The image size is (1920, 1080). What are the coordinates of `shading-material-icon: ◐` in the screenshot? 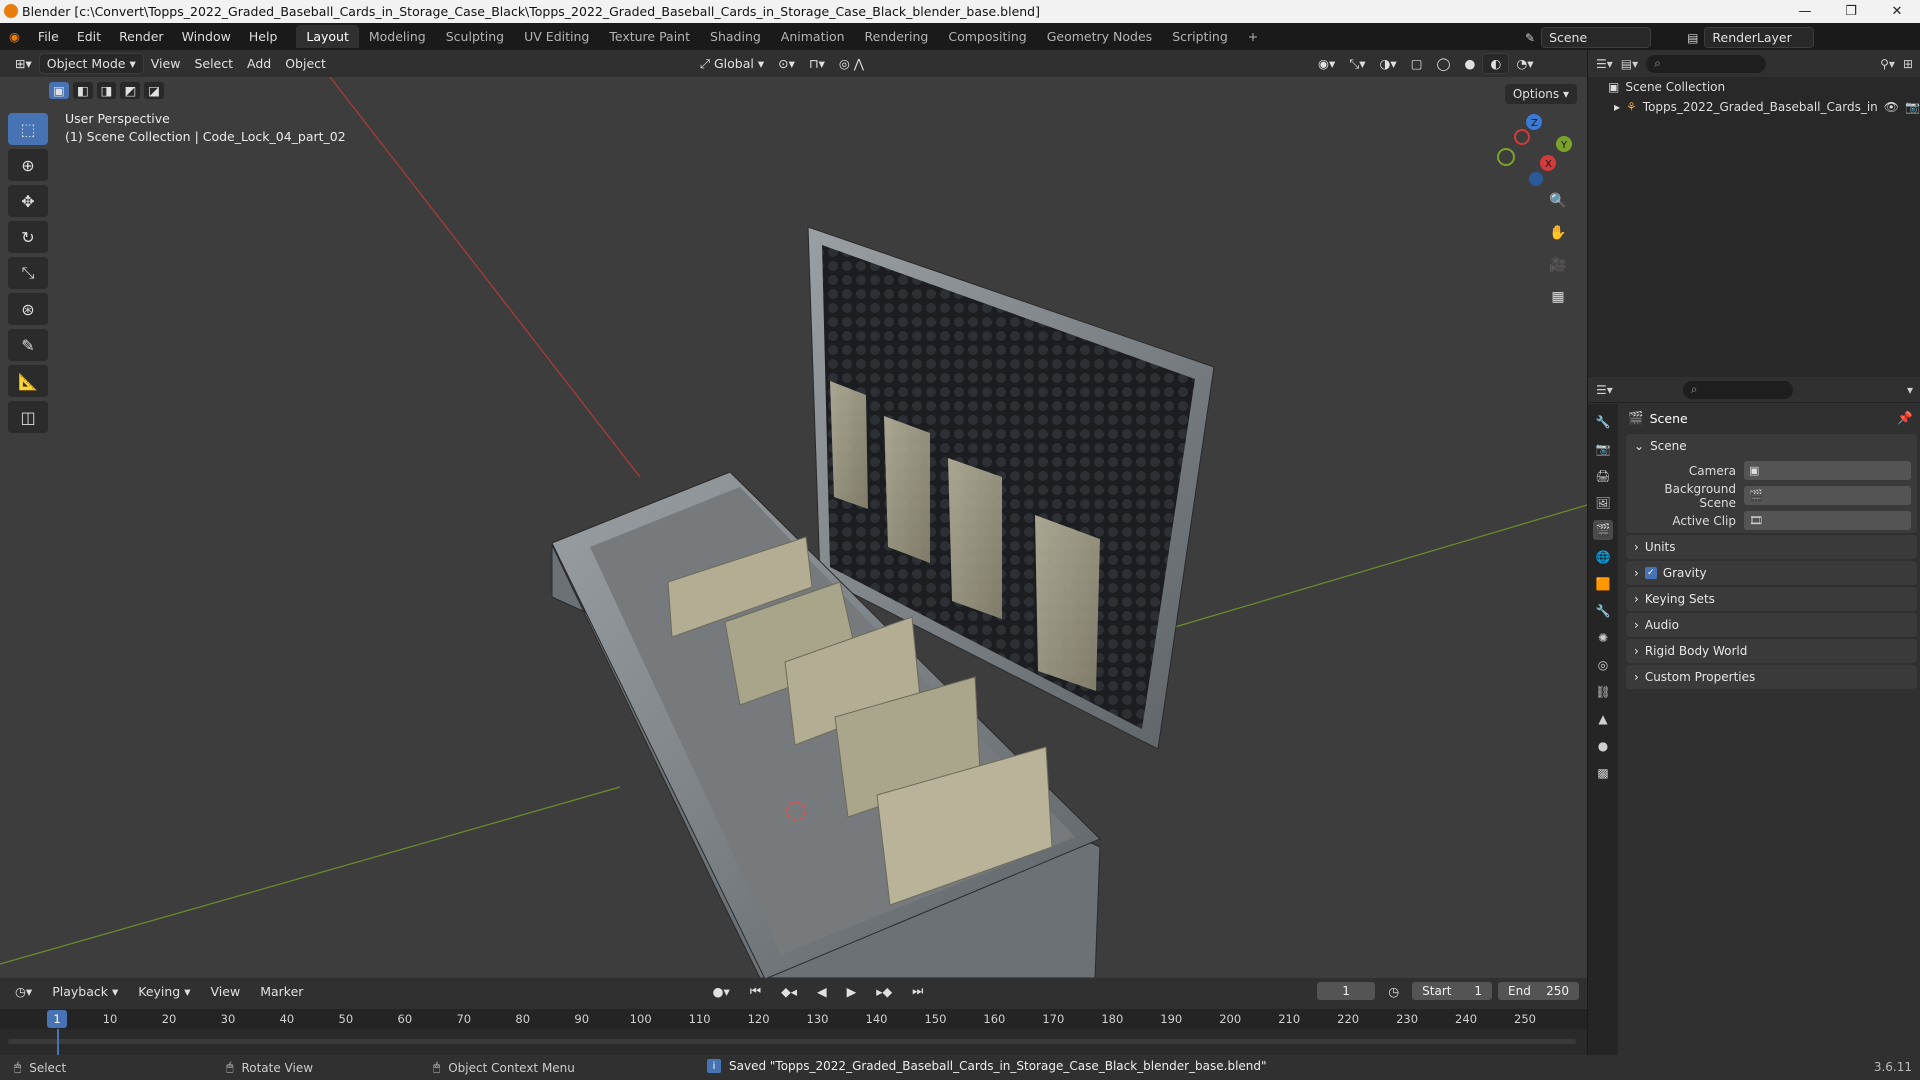 It's located at (1496, 63).